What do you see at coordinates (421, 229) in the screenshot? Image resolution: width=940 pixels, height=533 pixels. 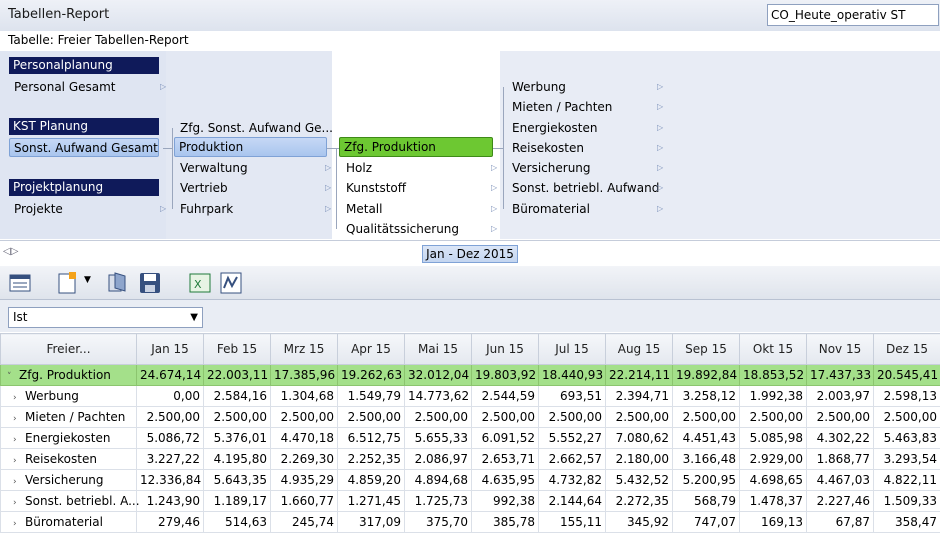 I see `tree-item-qualitaetssicherung: Qualitätssicherung▷` at bounding box center [421, 229].